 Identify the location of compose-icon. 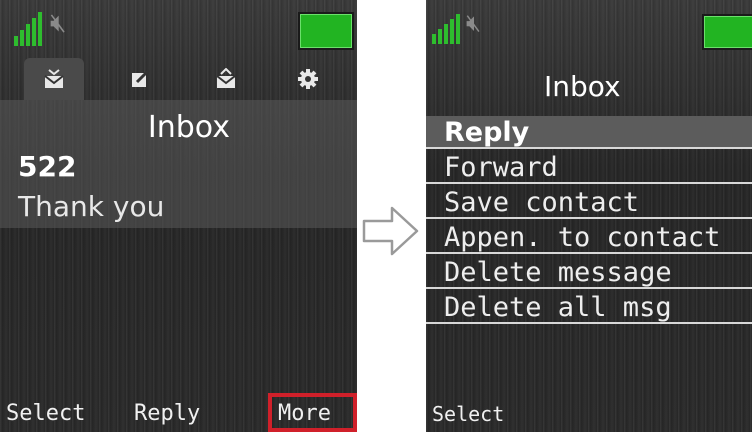
(141, 77).